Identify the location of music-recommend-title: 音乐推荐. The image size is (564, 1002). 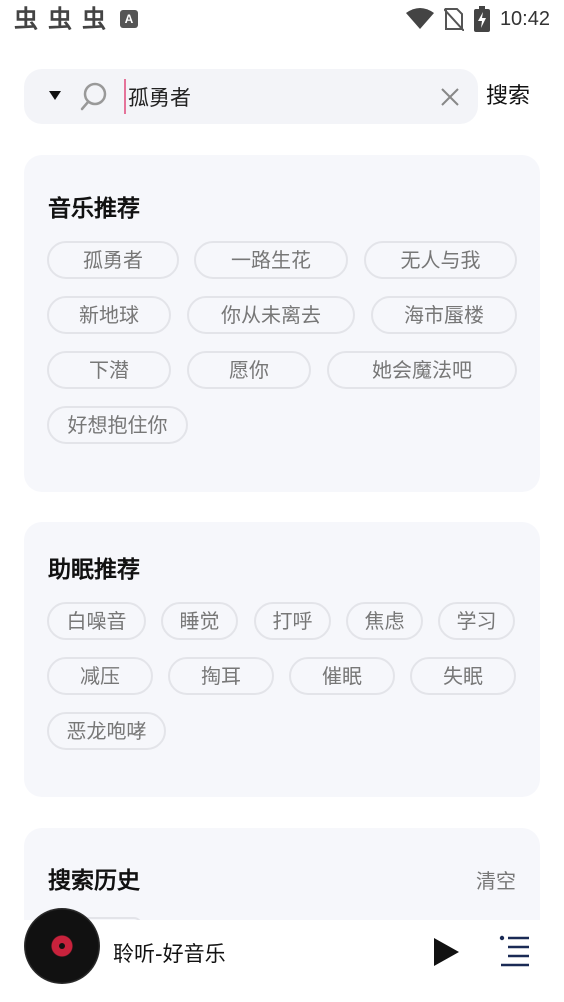
(94, 209).